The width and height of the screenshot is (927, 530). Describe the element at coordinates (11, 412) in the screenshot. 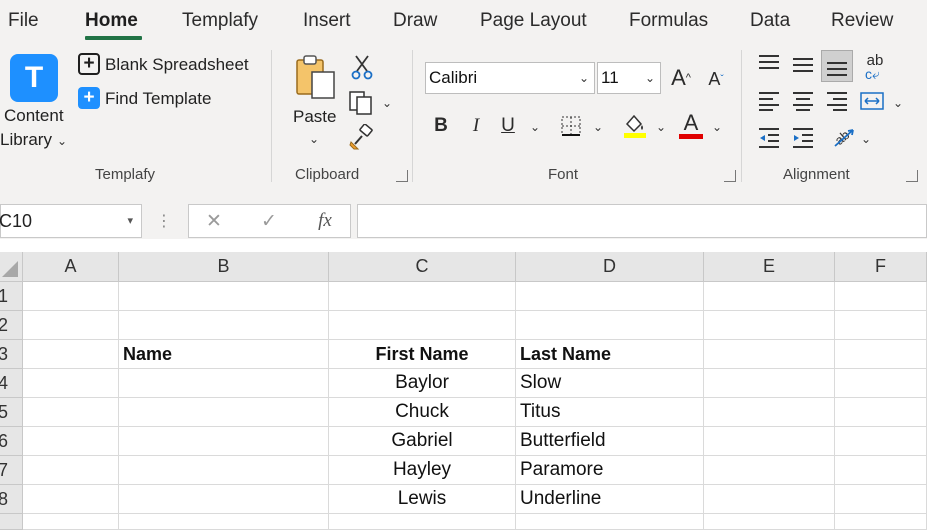

I see `row-header-5: 5` at that location.